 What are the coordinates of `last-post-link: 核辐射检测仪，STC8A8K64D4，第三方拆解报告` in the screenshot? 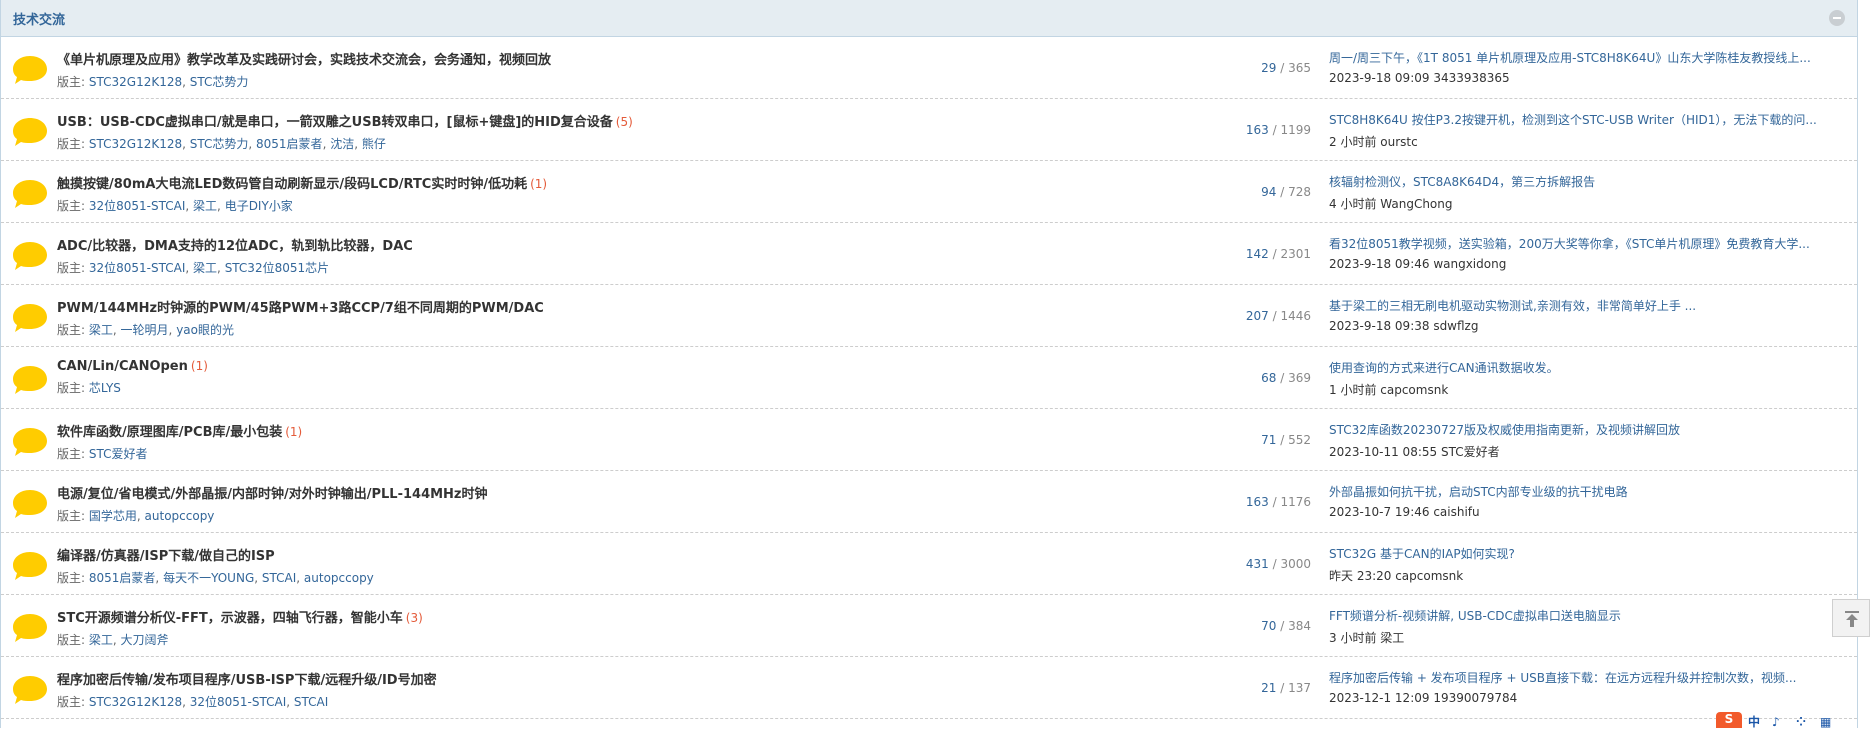 It's located at (1588, 181).